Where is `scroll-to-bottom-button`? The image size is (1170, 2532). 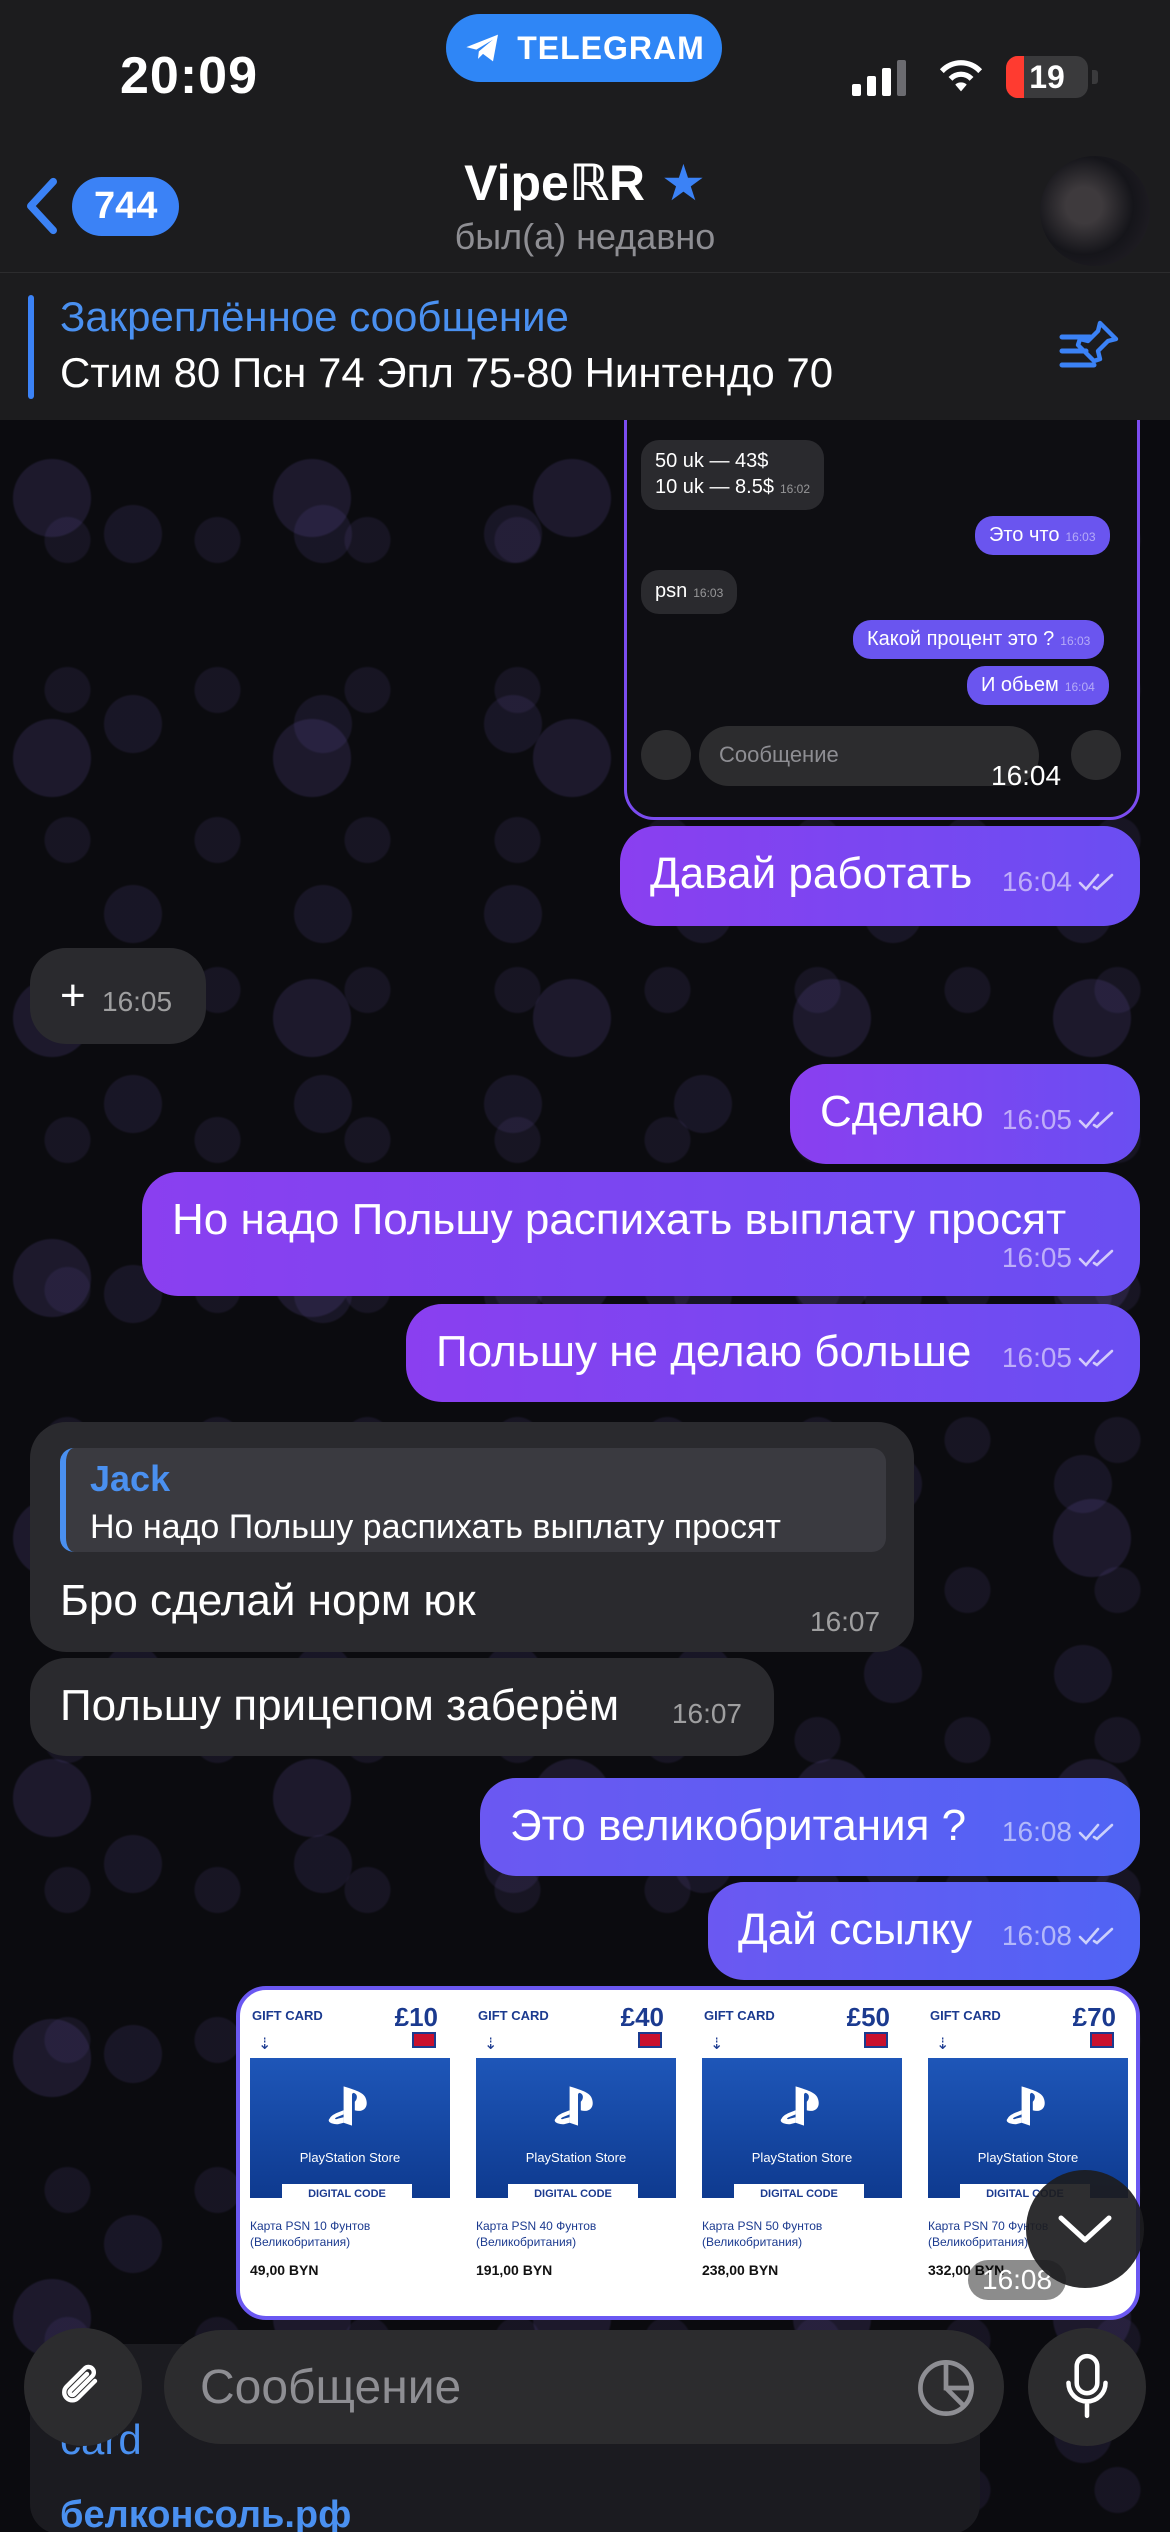
scroll-to-bottom-button is located at coordinates (1085, 2229).